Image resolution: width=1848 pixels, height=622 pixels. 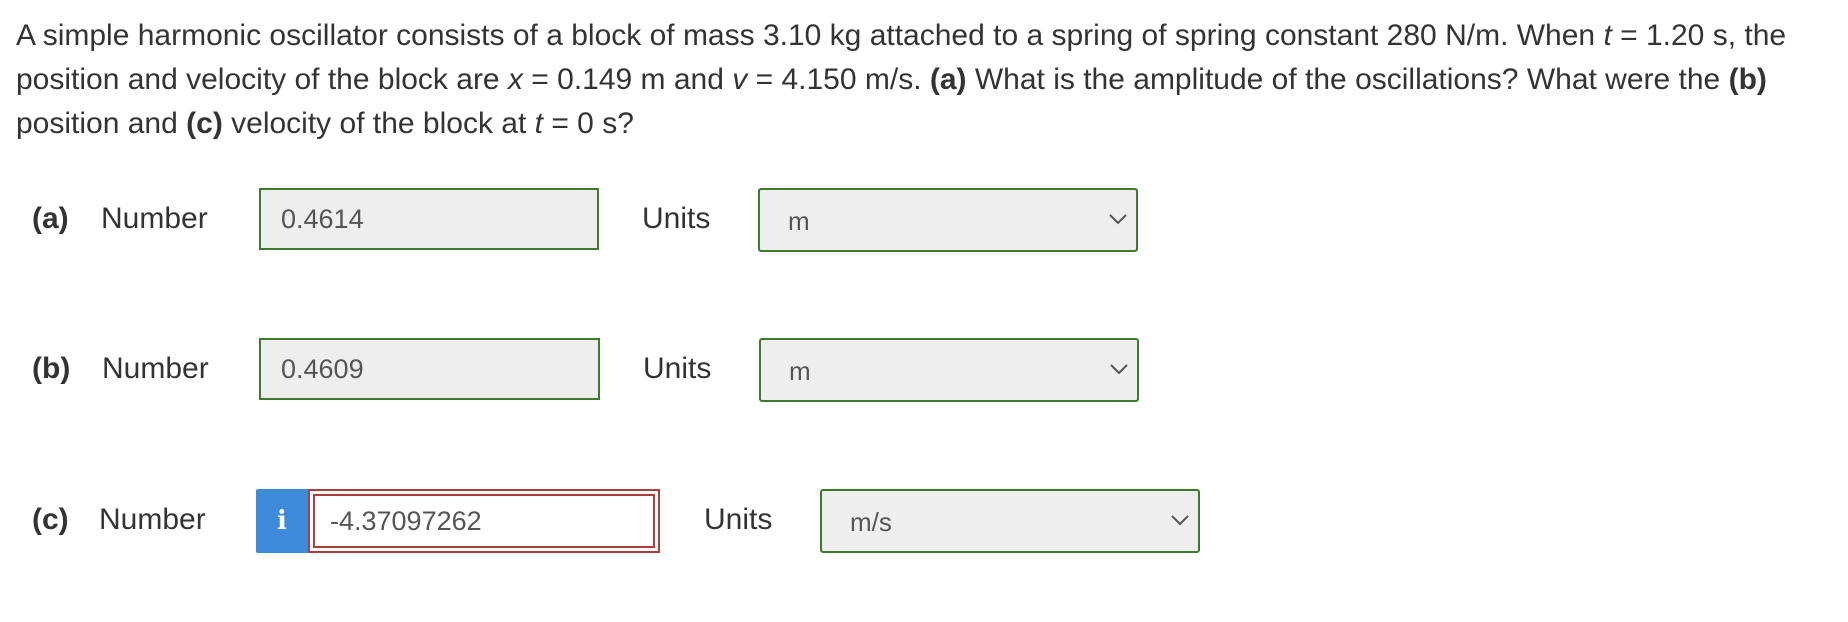 What do you see at coordinates (101, 123) in the screenshot?
I see `question-segment: position and` at bounding box center [101, 123].